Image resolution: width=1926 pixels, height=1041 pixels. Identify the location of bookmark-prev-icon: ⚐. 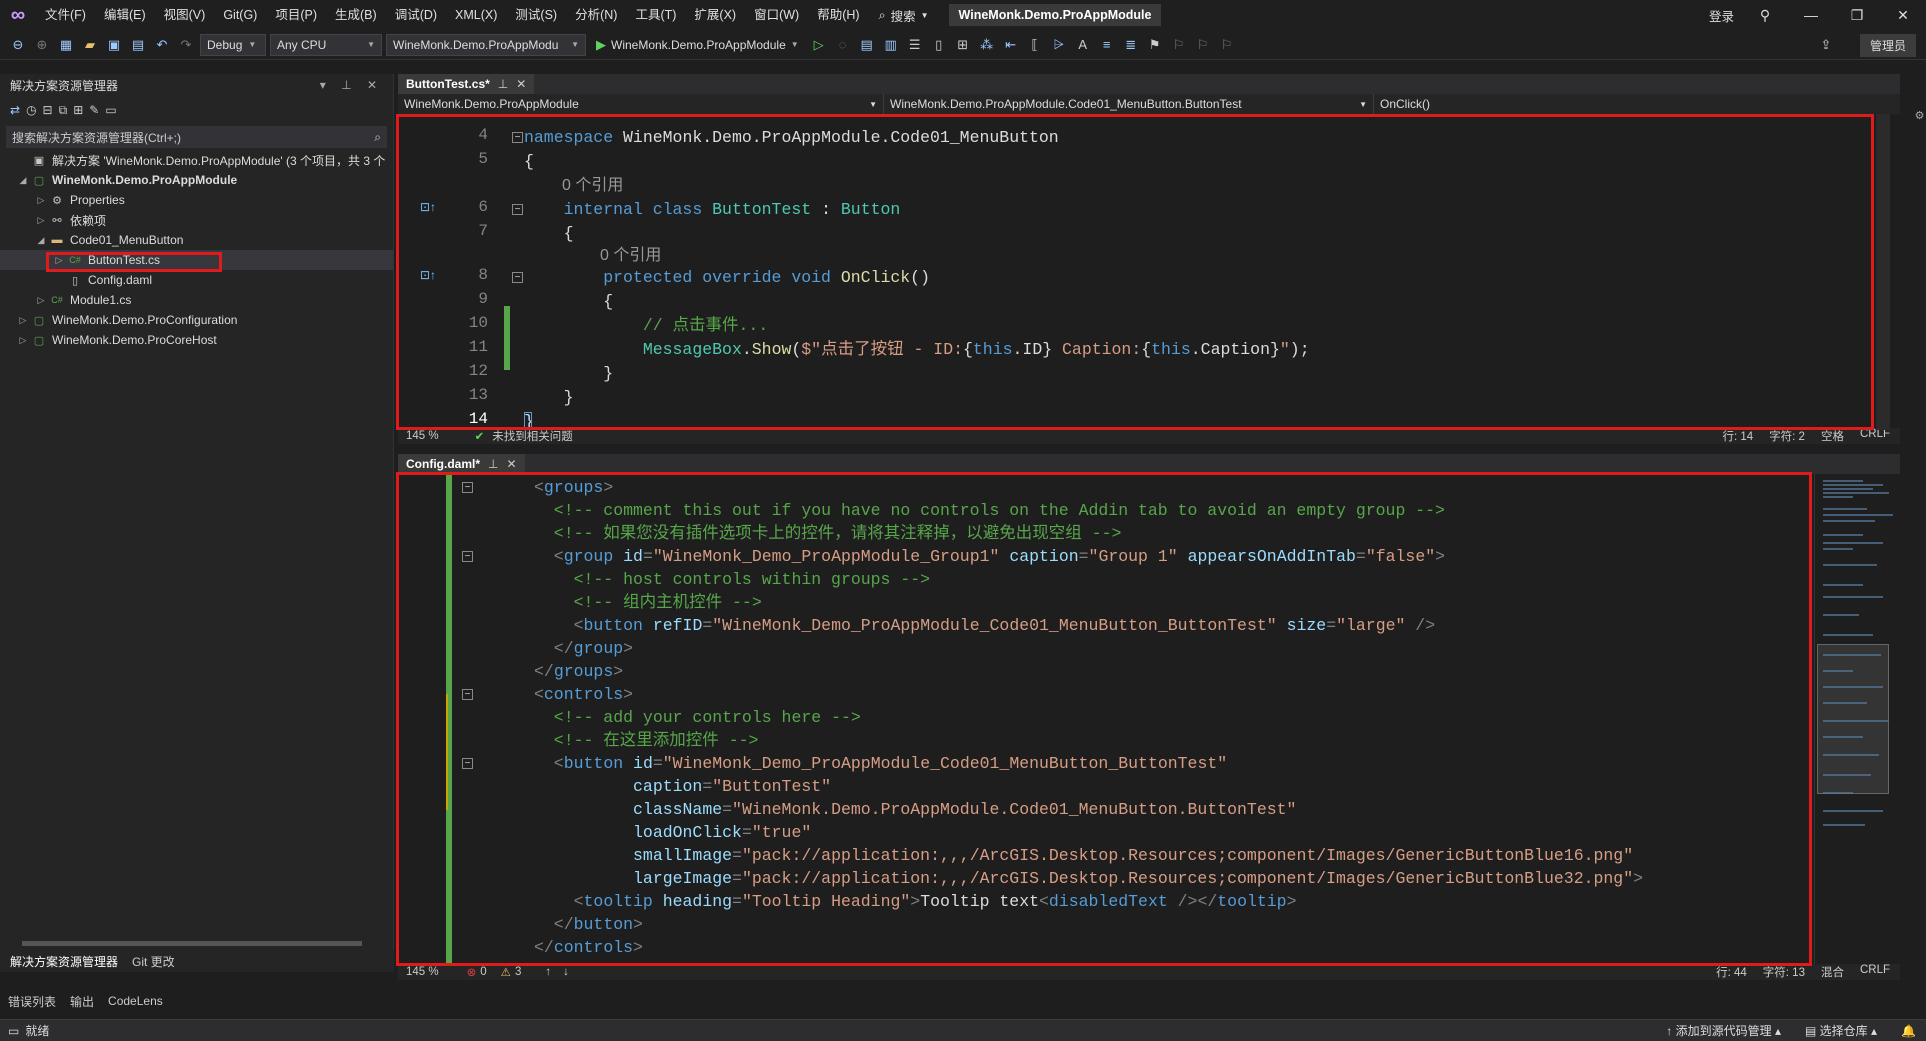
(1179, 45).